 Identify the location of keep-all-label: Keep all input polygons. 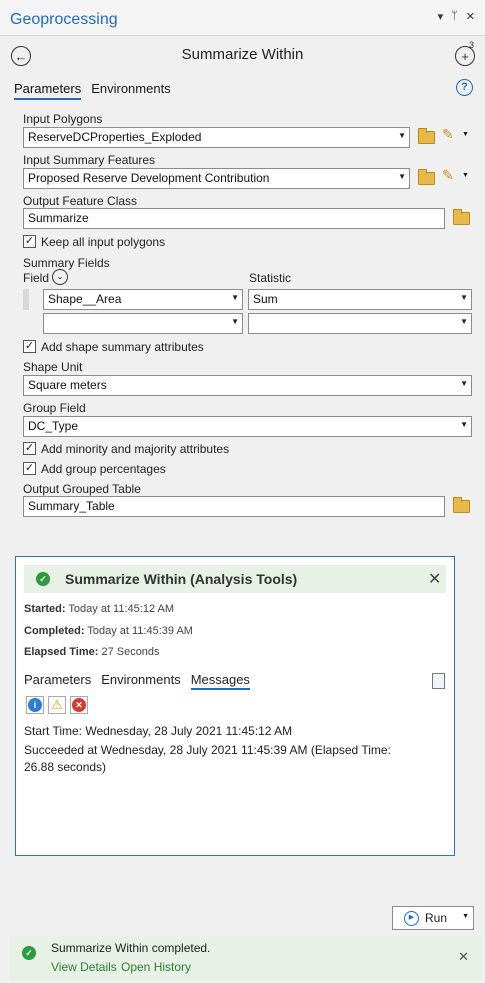
(103, 242).